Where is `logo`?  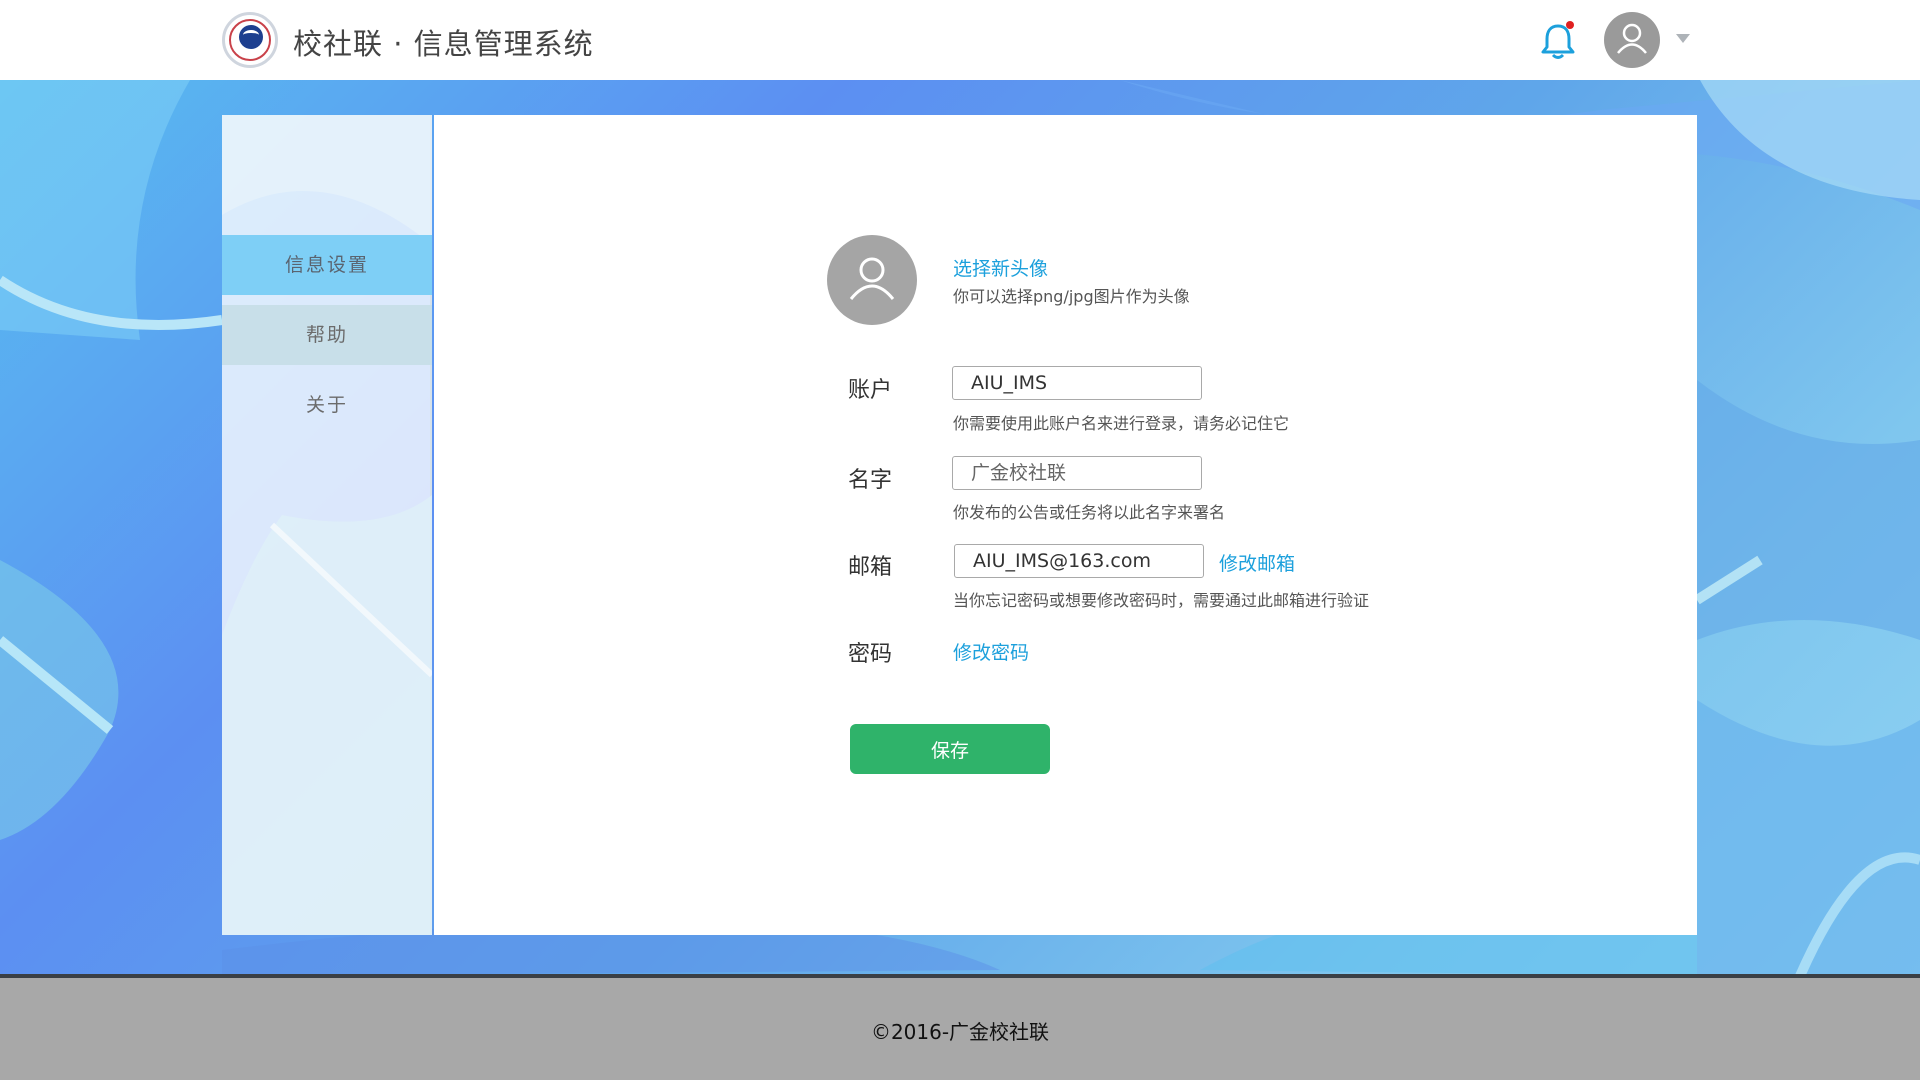
logo is located at coordinates (250, 40).